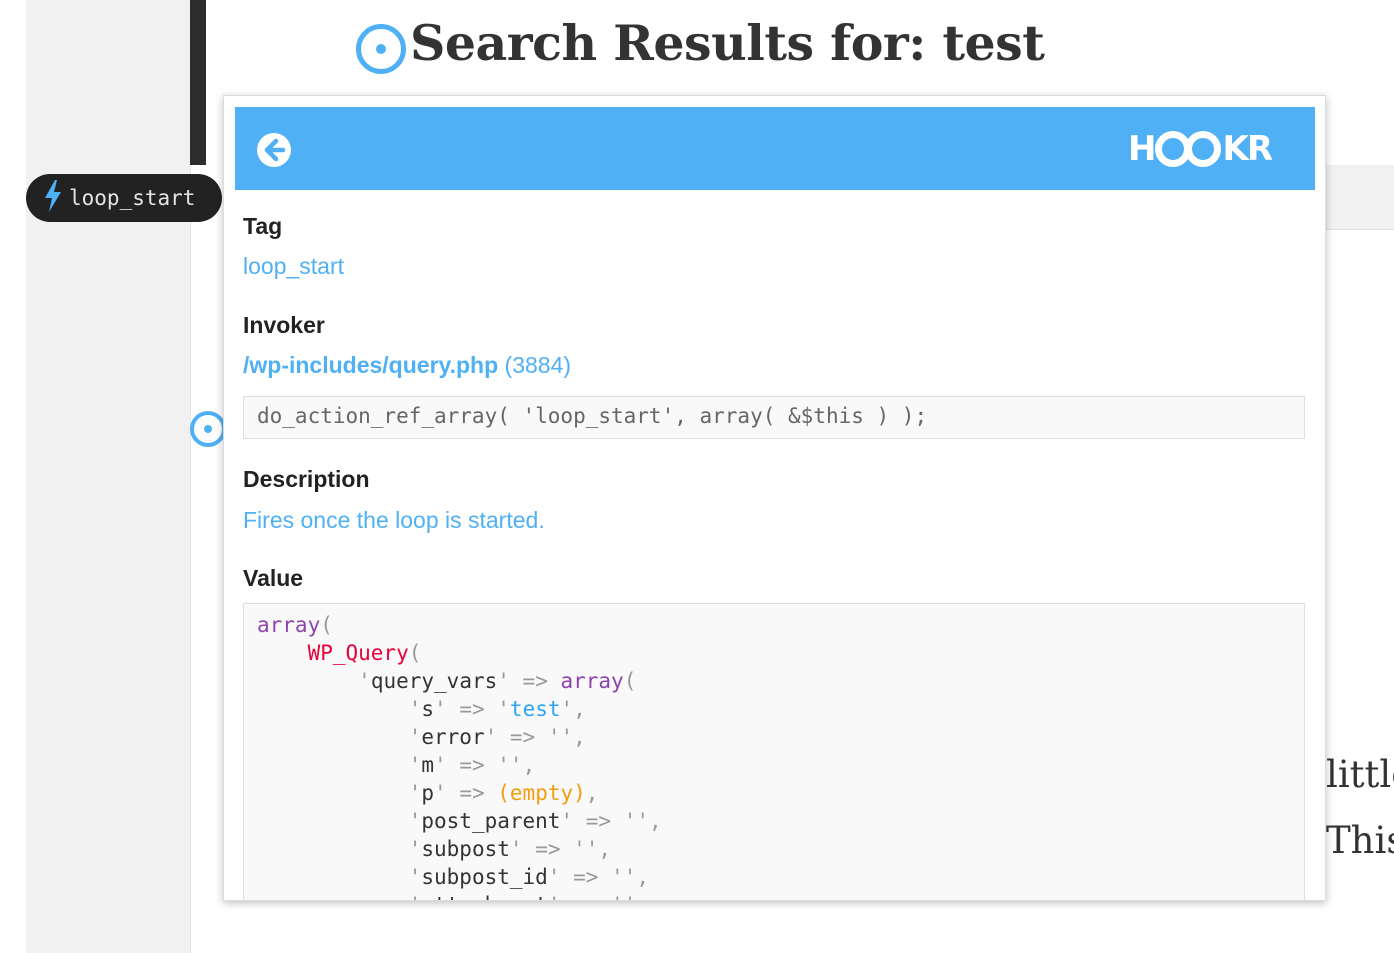 Image resolution: width=1394 pixels, height=953 pixels. I want to click on code-value: test, so click(535, 709).